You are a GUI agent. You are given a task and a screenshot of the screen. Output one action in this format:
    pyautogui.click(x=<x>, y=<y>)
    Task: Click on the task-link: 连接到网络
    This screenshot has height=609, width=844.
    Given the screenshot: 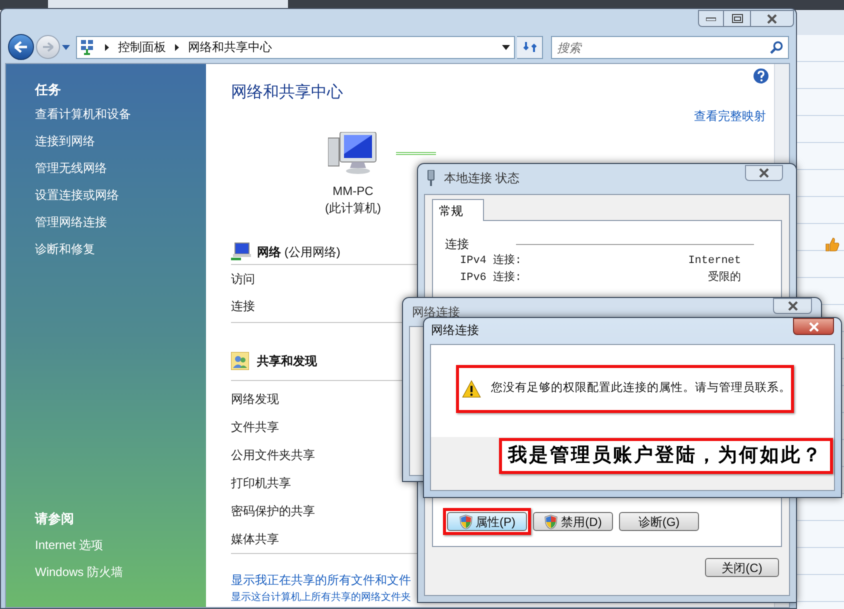 What is the action you would take?
    pyautogui.click(x=120, y=141)
    